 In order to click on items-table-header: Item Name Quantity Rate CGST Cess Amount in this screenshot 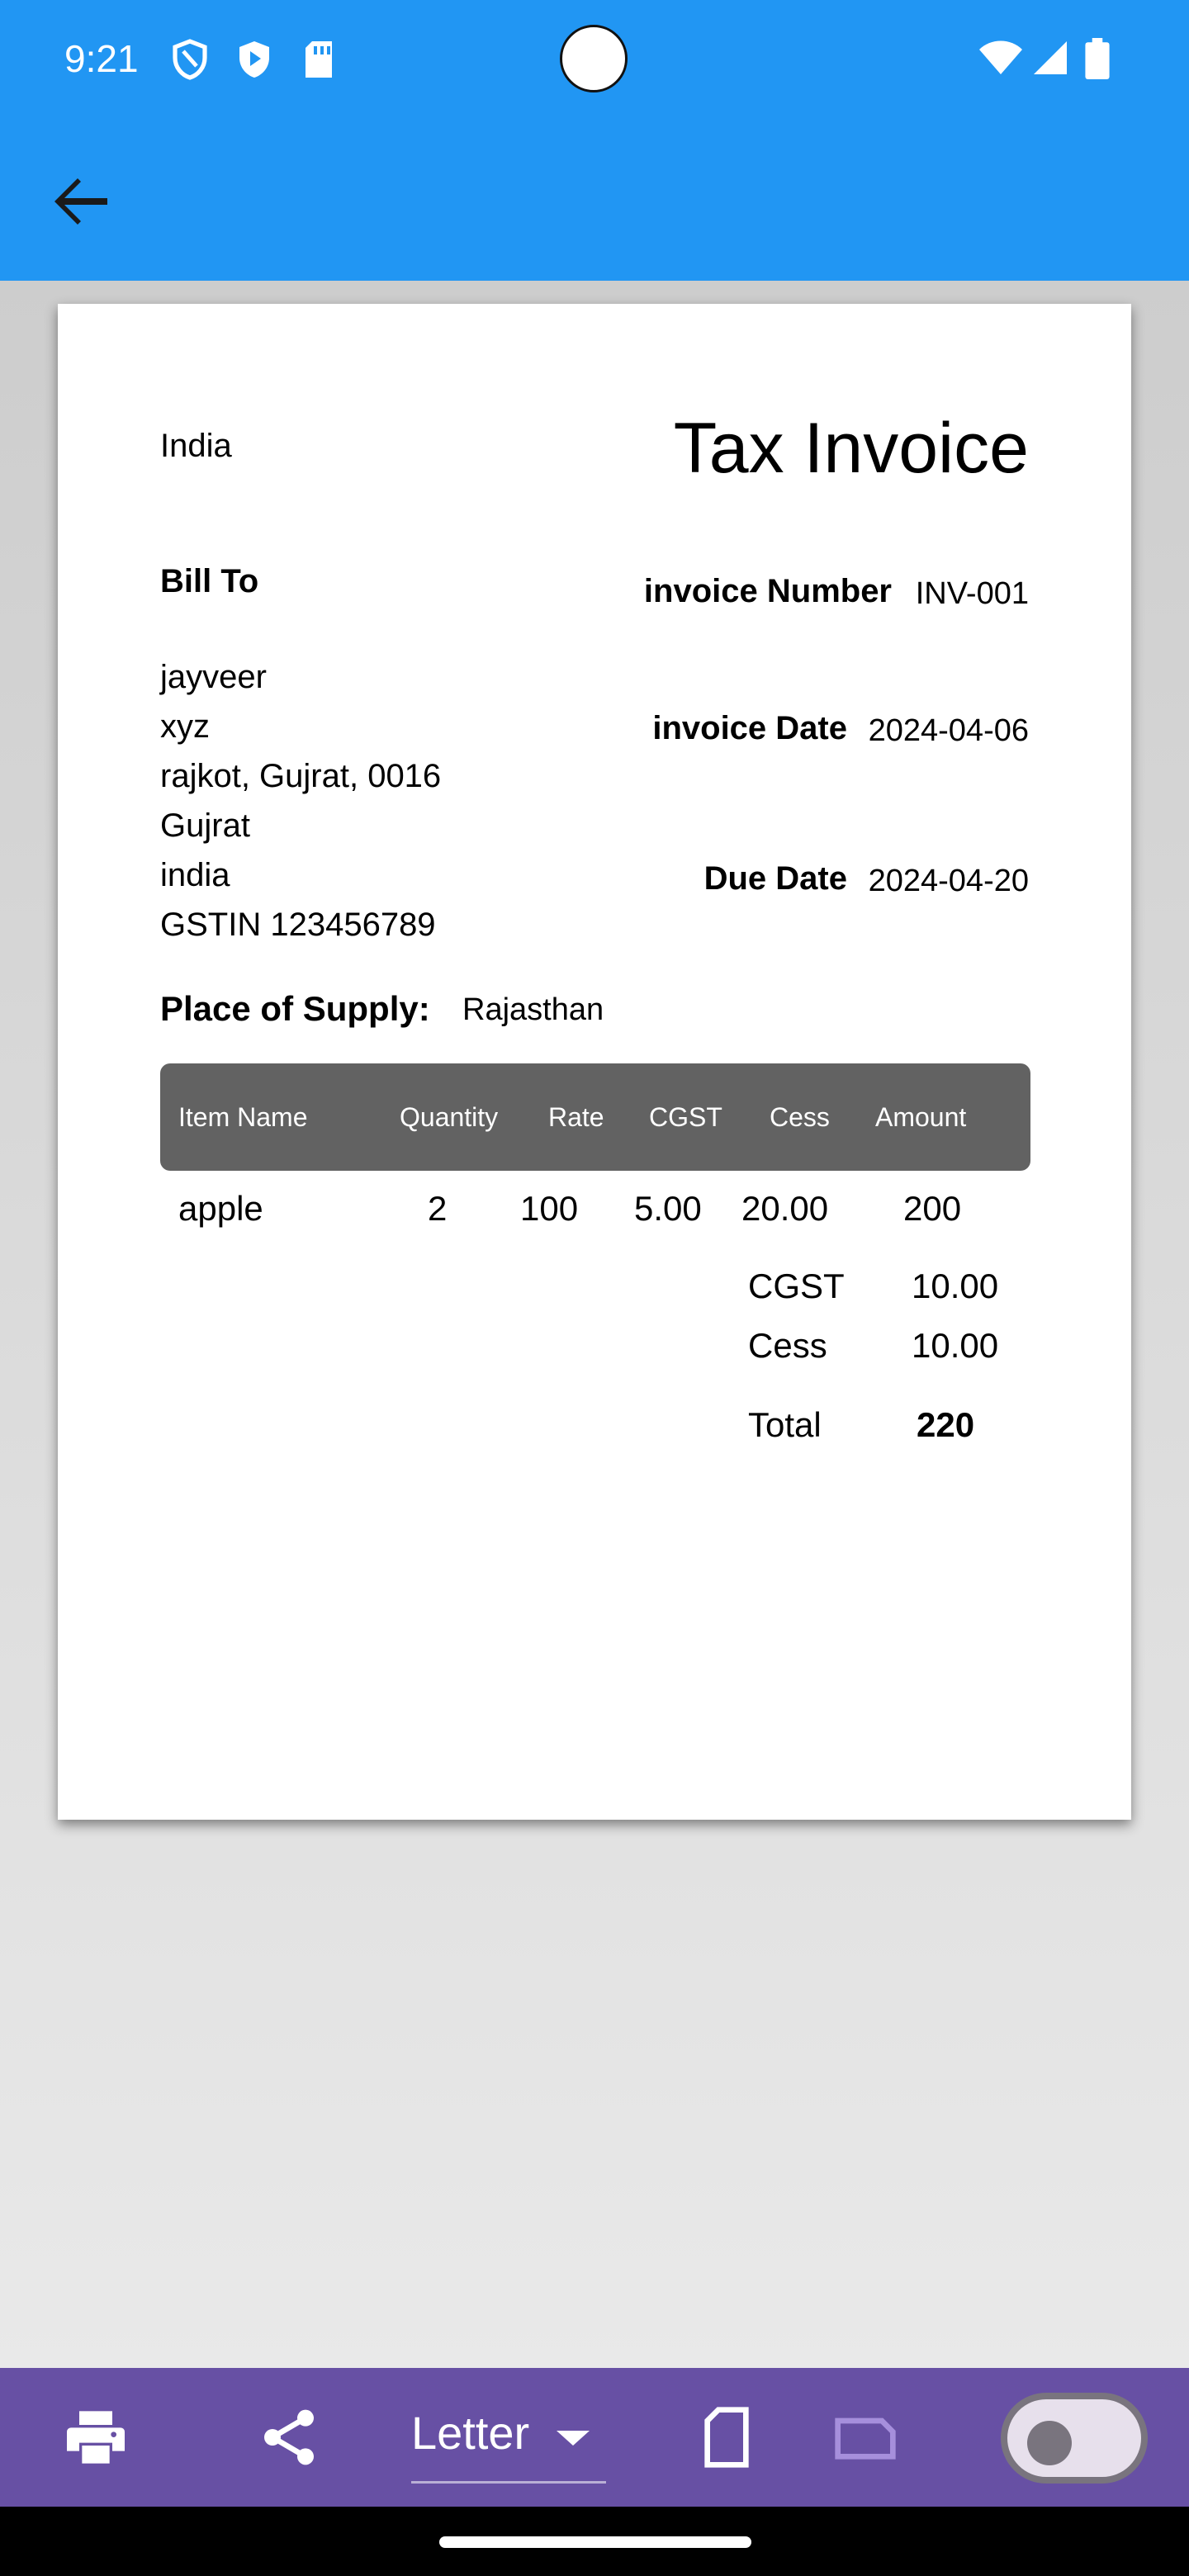, I will do `click(595, 1117)`.